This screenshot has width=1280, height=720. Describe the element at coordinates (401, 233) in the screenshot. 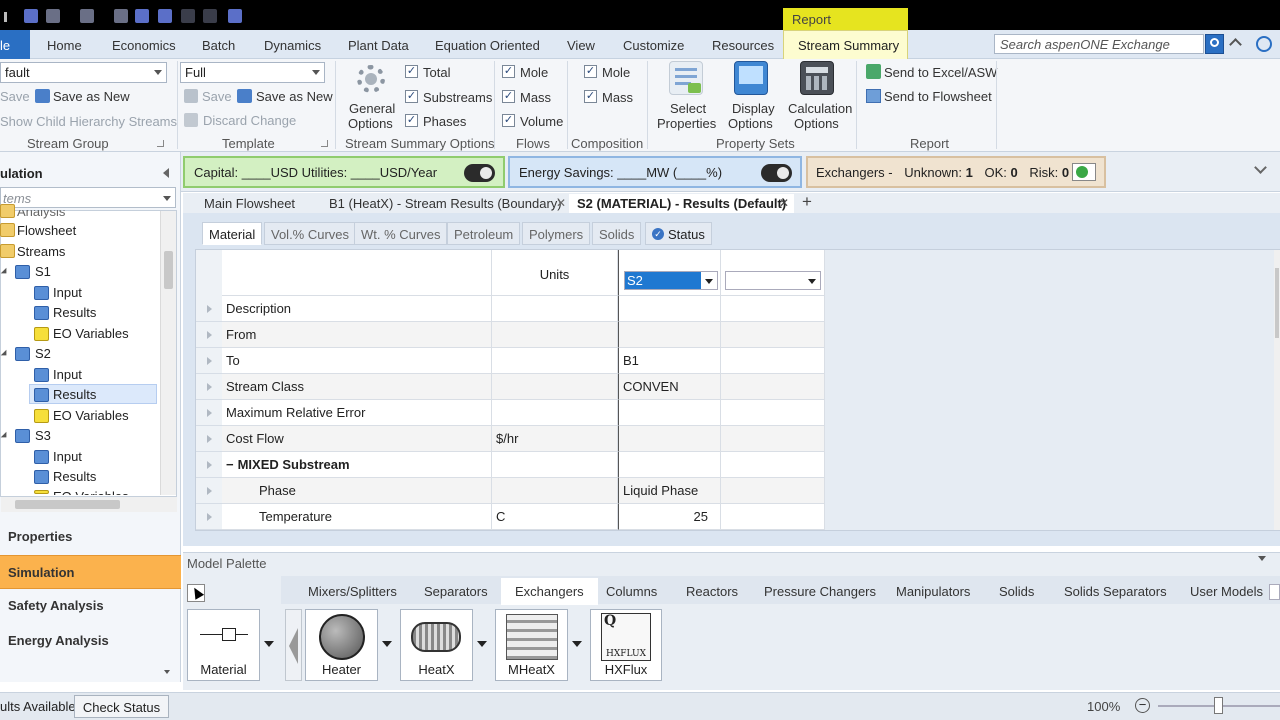

I see `tab-wt-curves: Wt. % Curves` at that location.